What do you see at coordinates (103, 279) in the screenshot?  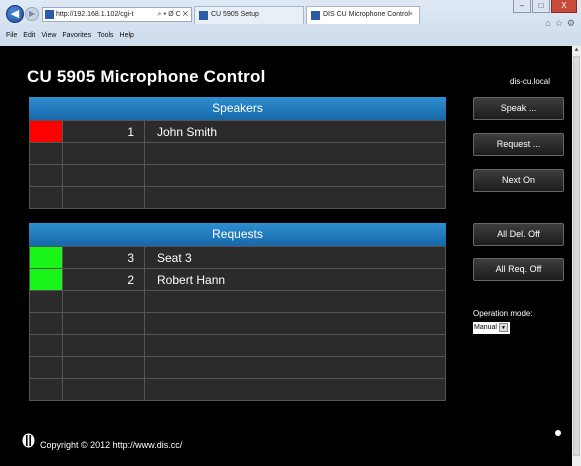 I see `request-seat-number: 2` at bounding box center [103, 279].